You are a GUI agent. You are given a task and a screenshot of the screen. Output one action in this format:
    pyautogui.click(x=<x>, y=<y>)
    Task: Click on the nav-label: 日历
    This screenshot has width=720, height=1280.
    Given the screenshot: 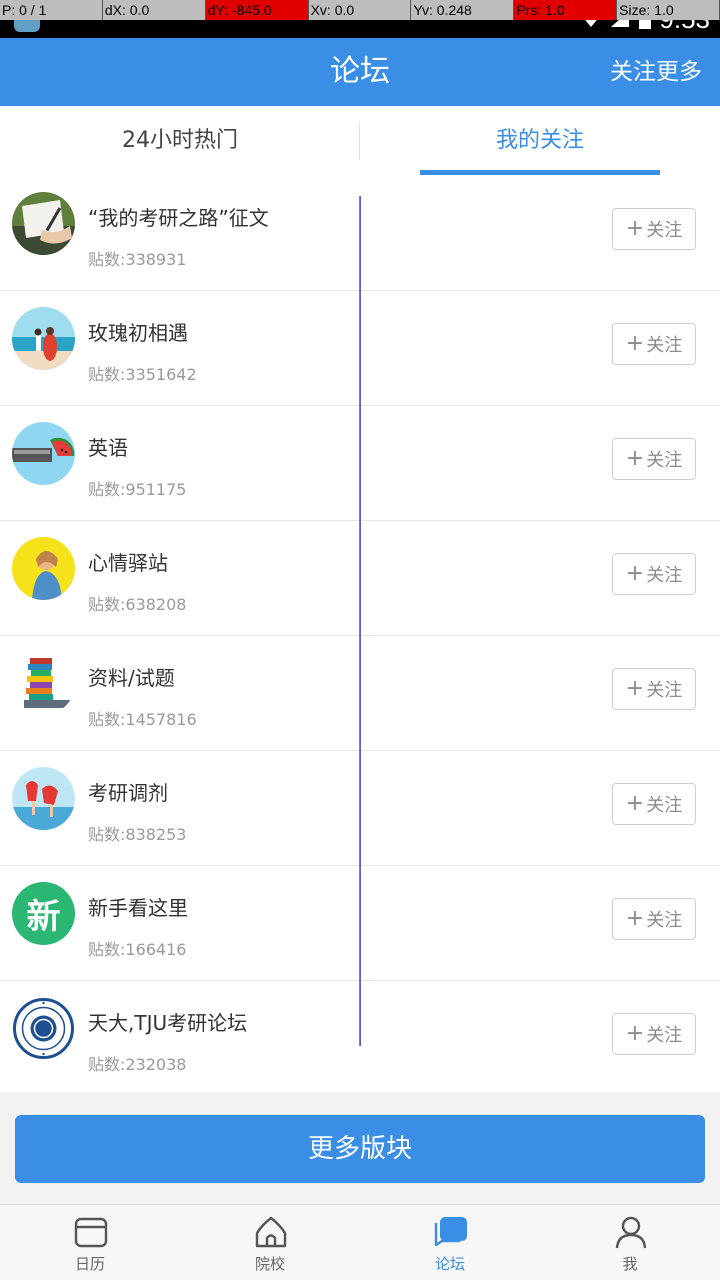 What is the action you would take?
    pyautogui.click(x=89, y=1264)
    